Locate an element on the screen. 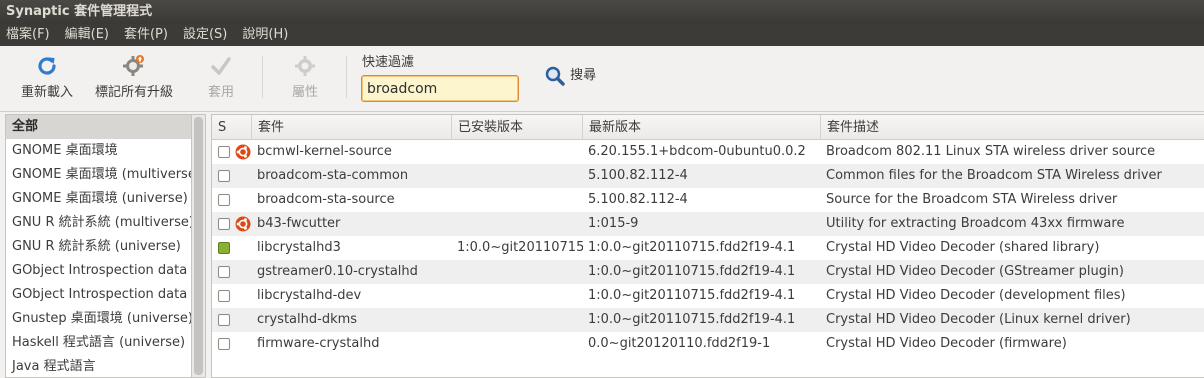  section-item: GNOME 桌面環境 (multiverse) is located at coordinates (98, 175).